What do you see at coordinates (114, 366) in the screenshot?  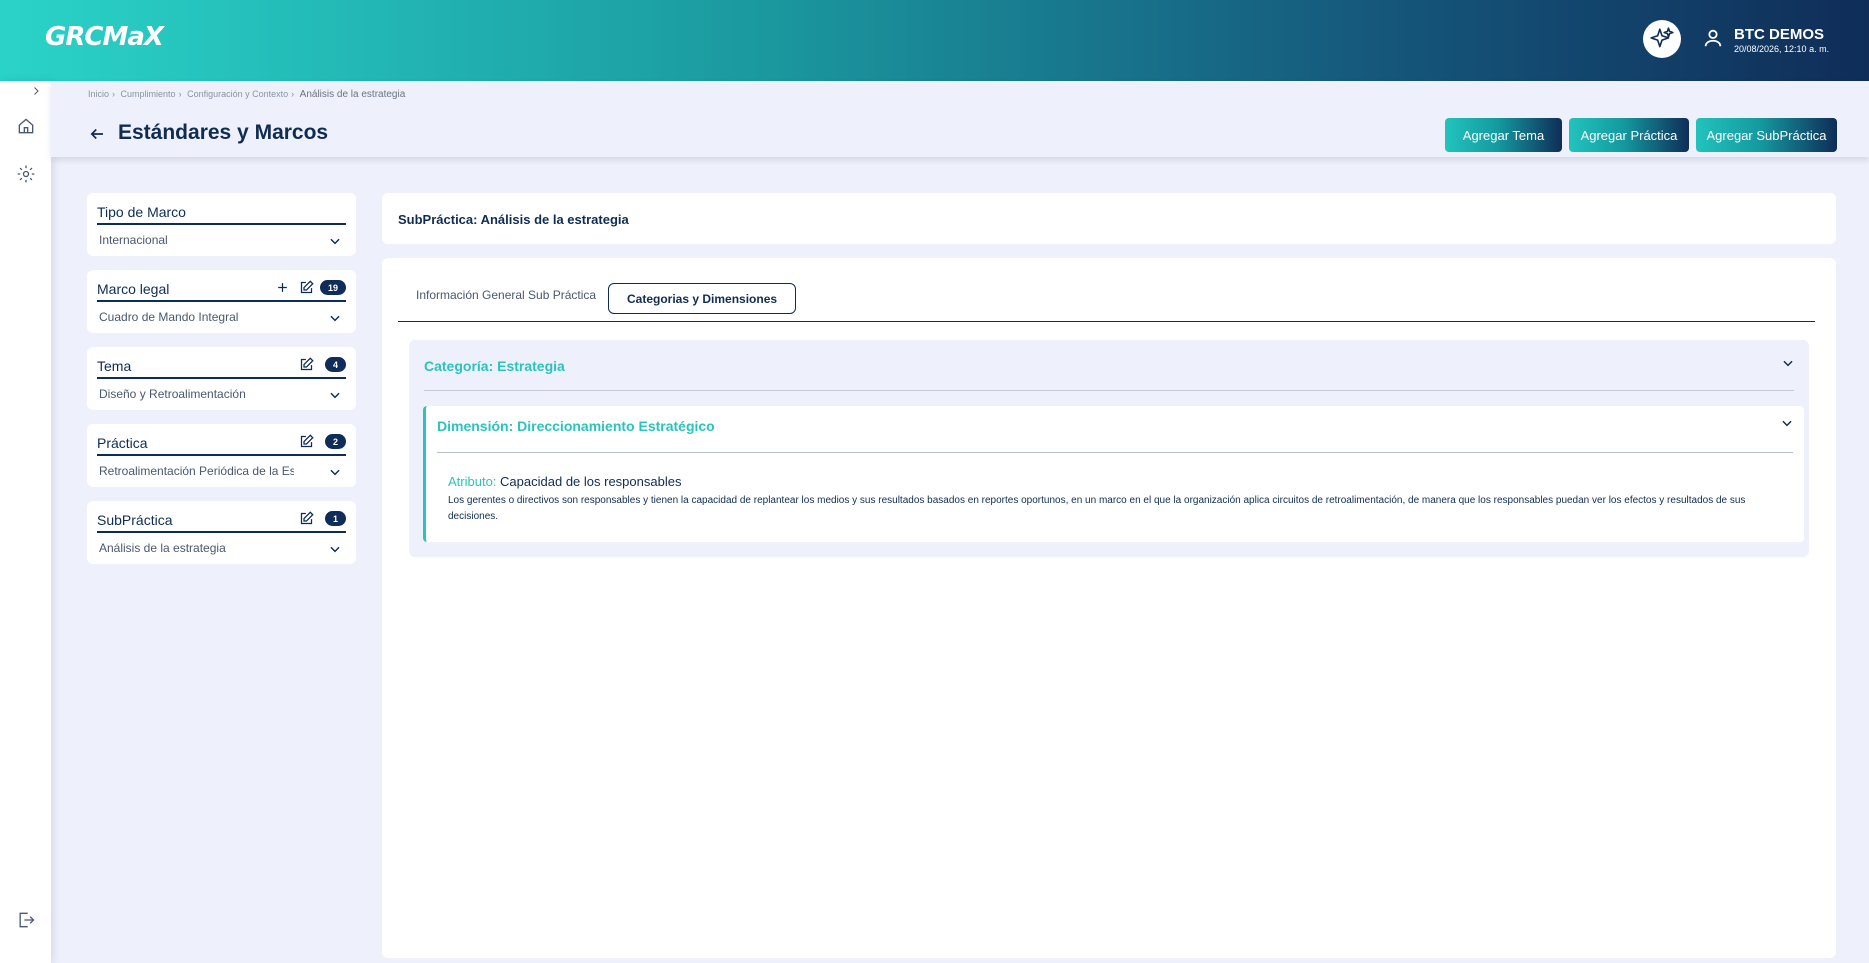 I see `filter-label: Tema` at bounding box center [114, 366].